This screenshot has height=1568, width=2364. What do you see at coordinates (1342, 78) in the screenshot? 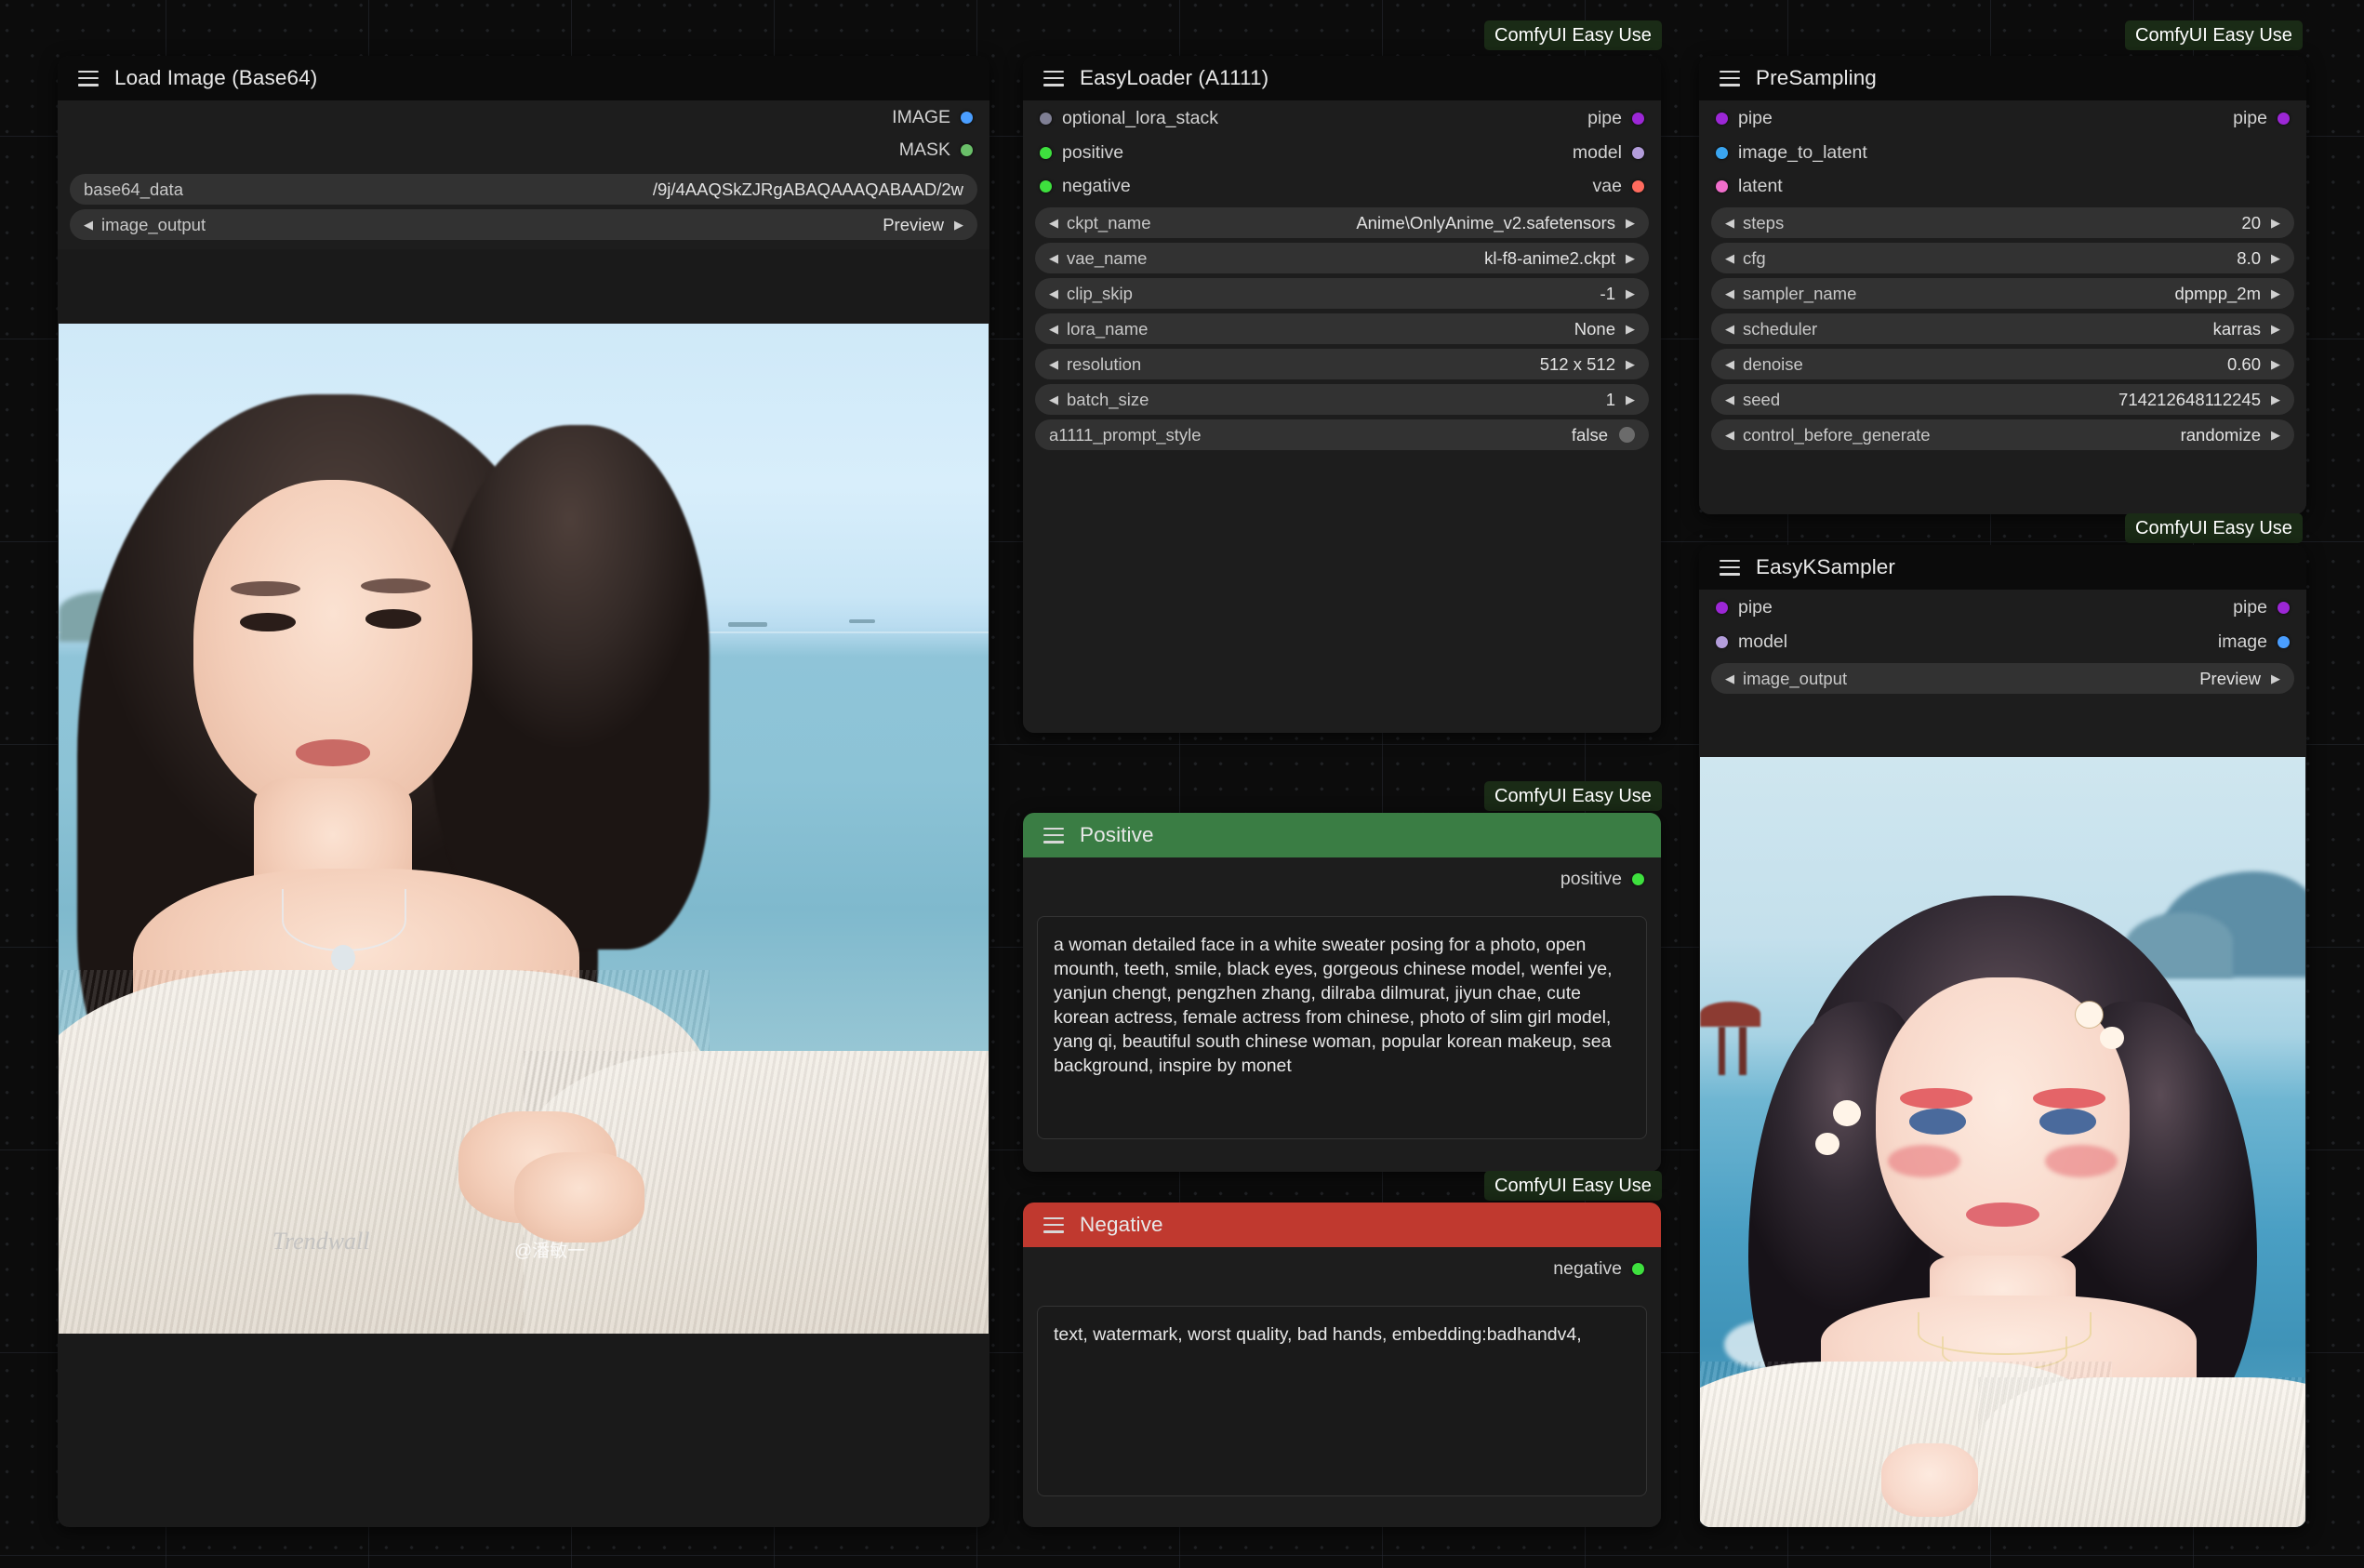
I see `node-title-bar-easyloader: EasyLoader (A1111)` at bounding box center [1342, 78].